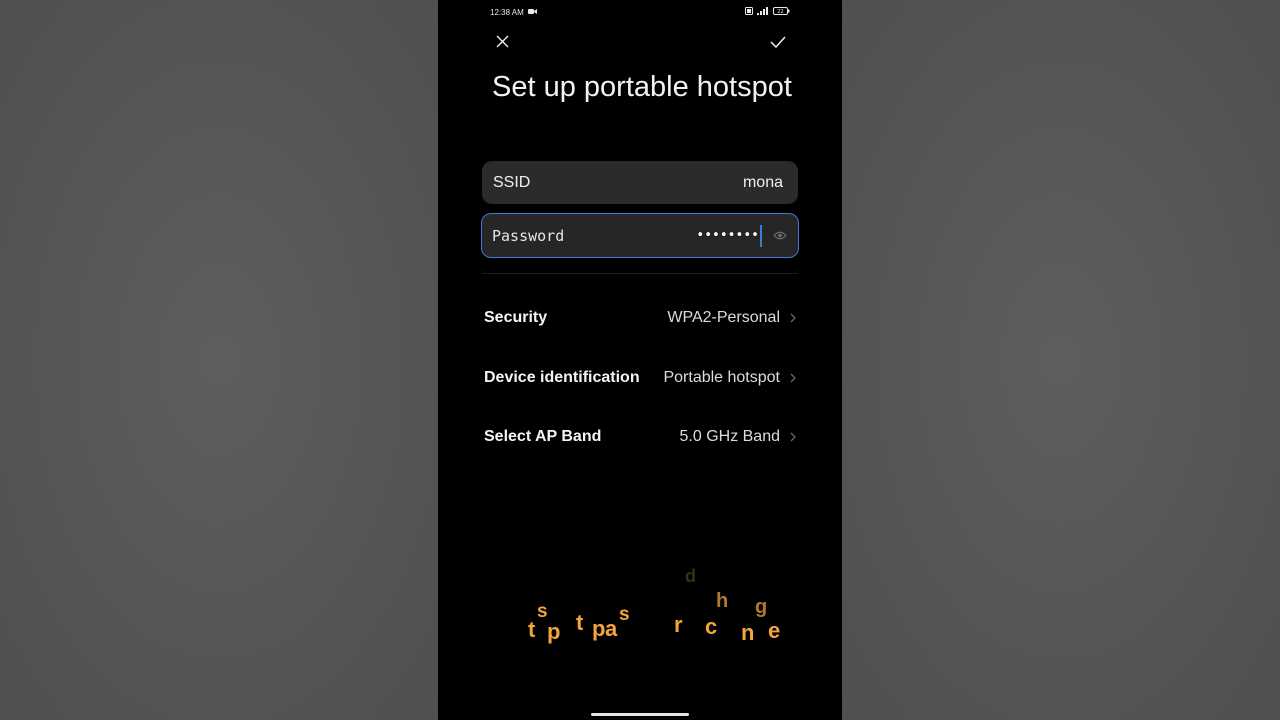 This screenshot has width=1280, height=720. Describe the element at coordinates (528, 235) in the screenshot. I see `password-label: Password` at that location.